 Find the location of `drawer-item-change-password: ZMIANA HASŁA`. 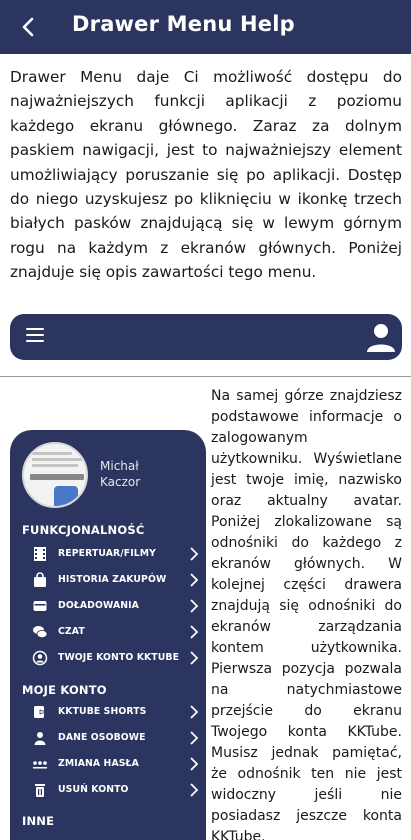

drawer-item-change-password: ZMIANA HASŁA is located at coordinates (116, 764).